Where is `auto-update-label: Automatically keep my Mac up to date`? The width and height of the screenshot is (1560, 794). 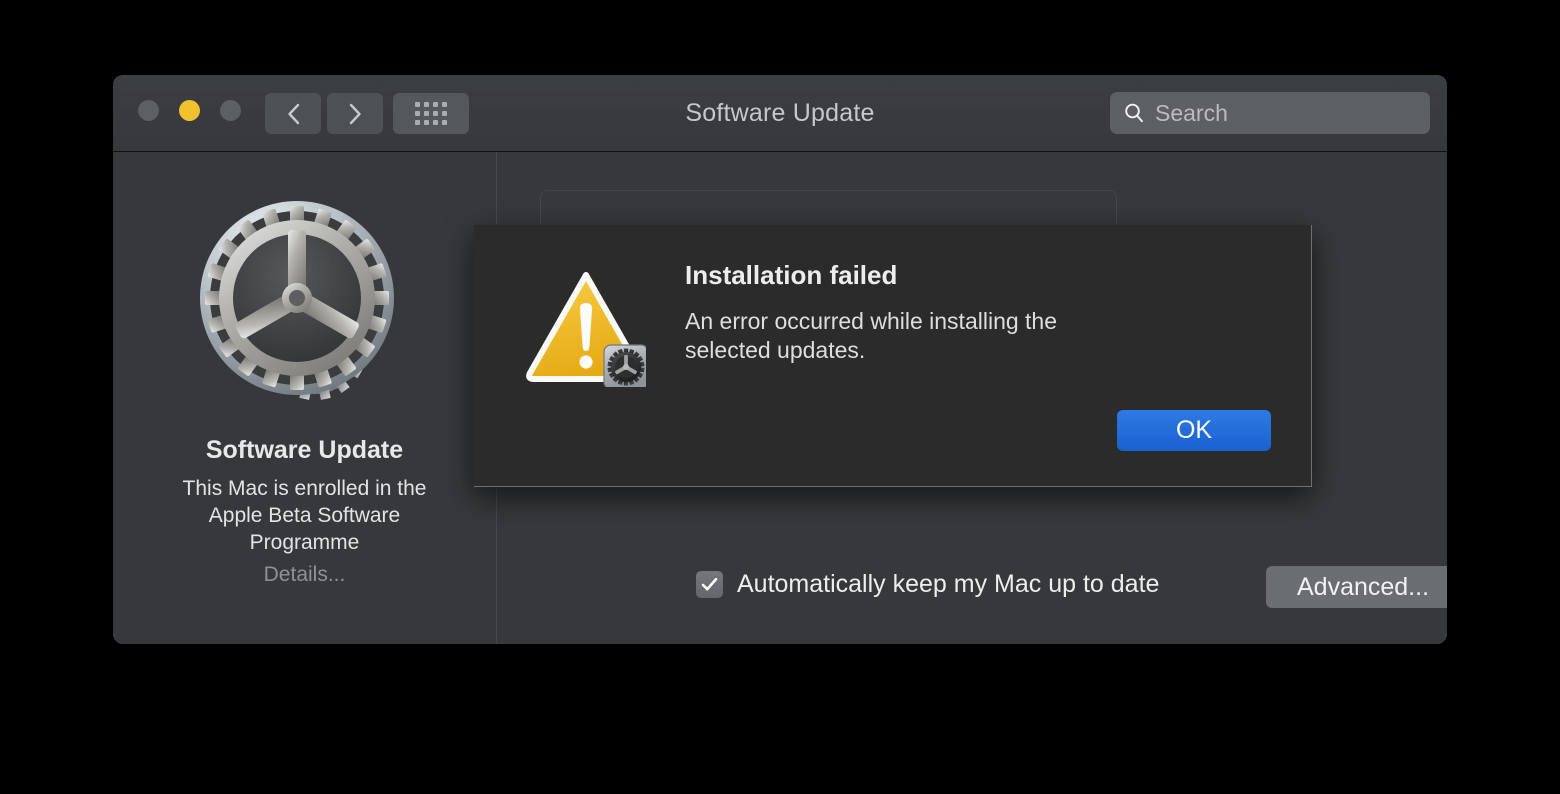
auto-update-label: Automatically keep my Mac up to date is located at coordinates (948, 584).